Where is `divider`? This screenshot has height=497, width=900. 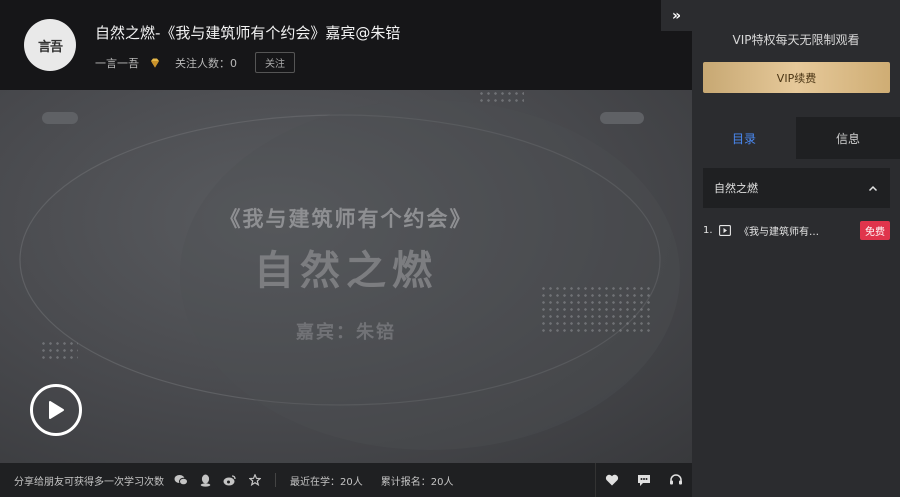 divider is located at coordinates (275, 480).